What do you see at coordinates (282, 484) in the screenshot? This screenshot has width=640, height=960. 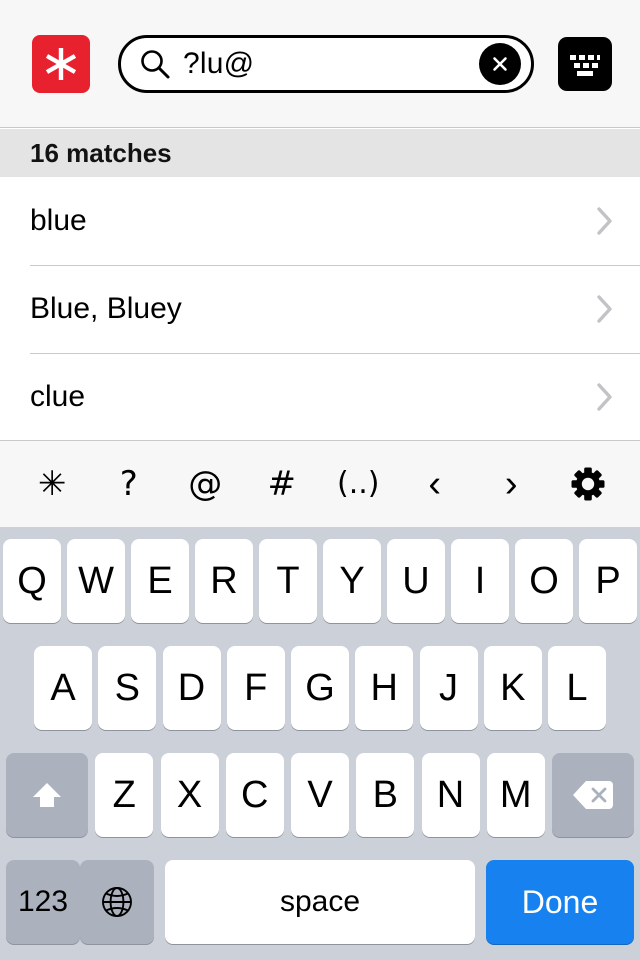 I see `hash-symbol-button: #` at bounding box center [282, 484].